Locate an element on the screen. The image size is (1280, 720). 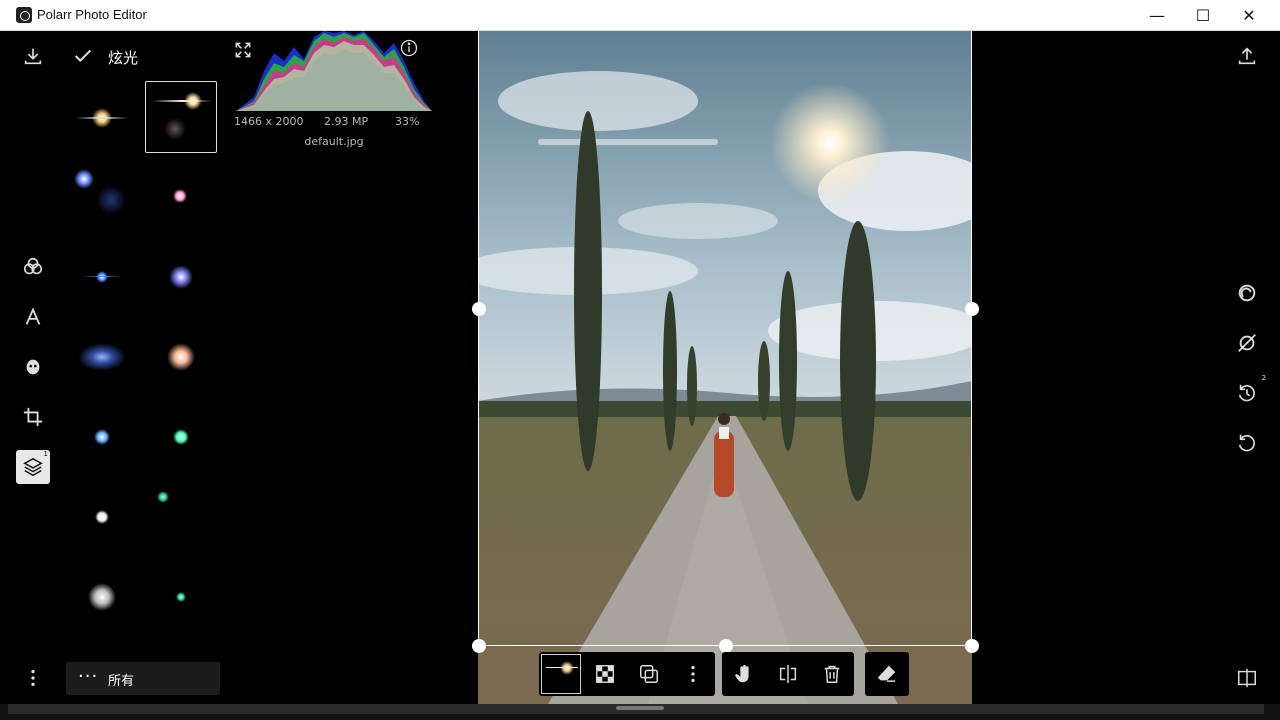
mask-off-icon is located at coordinates (1247, 343).